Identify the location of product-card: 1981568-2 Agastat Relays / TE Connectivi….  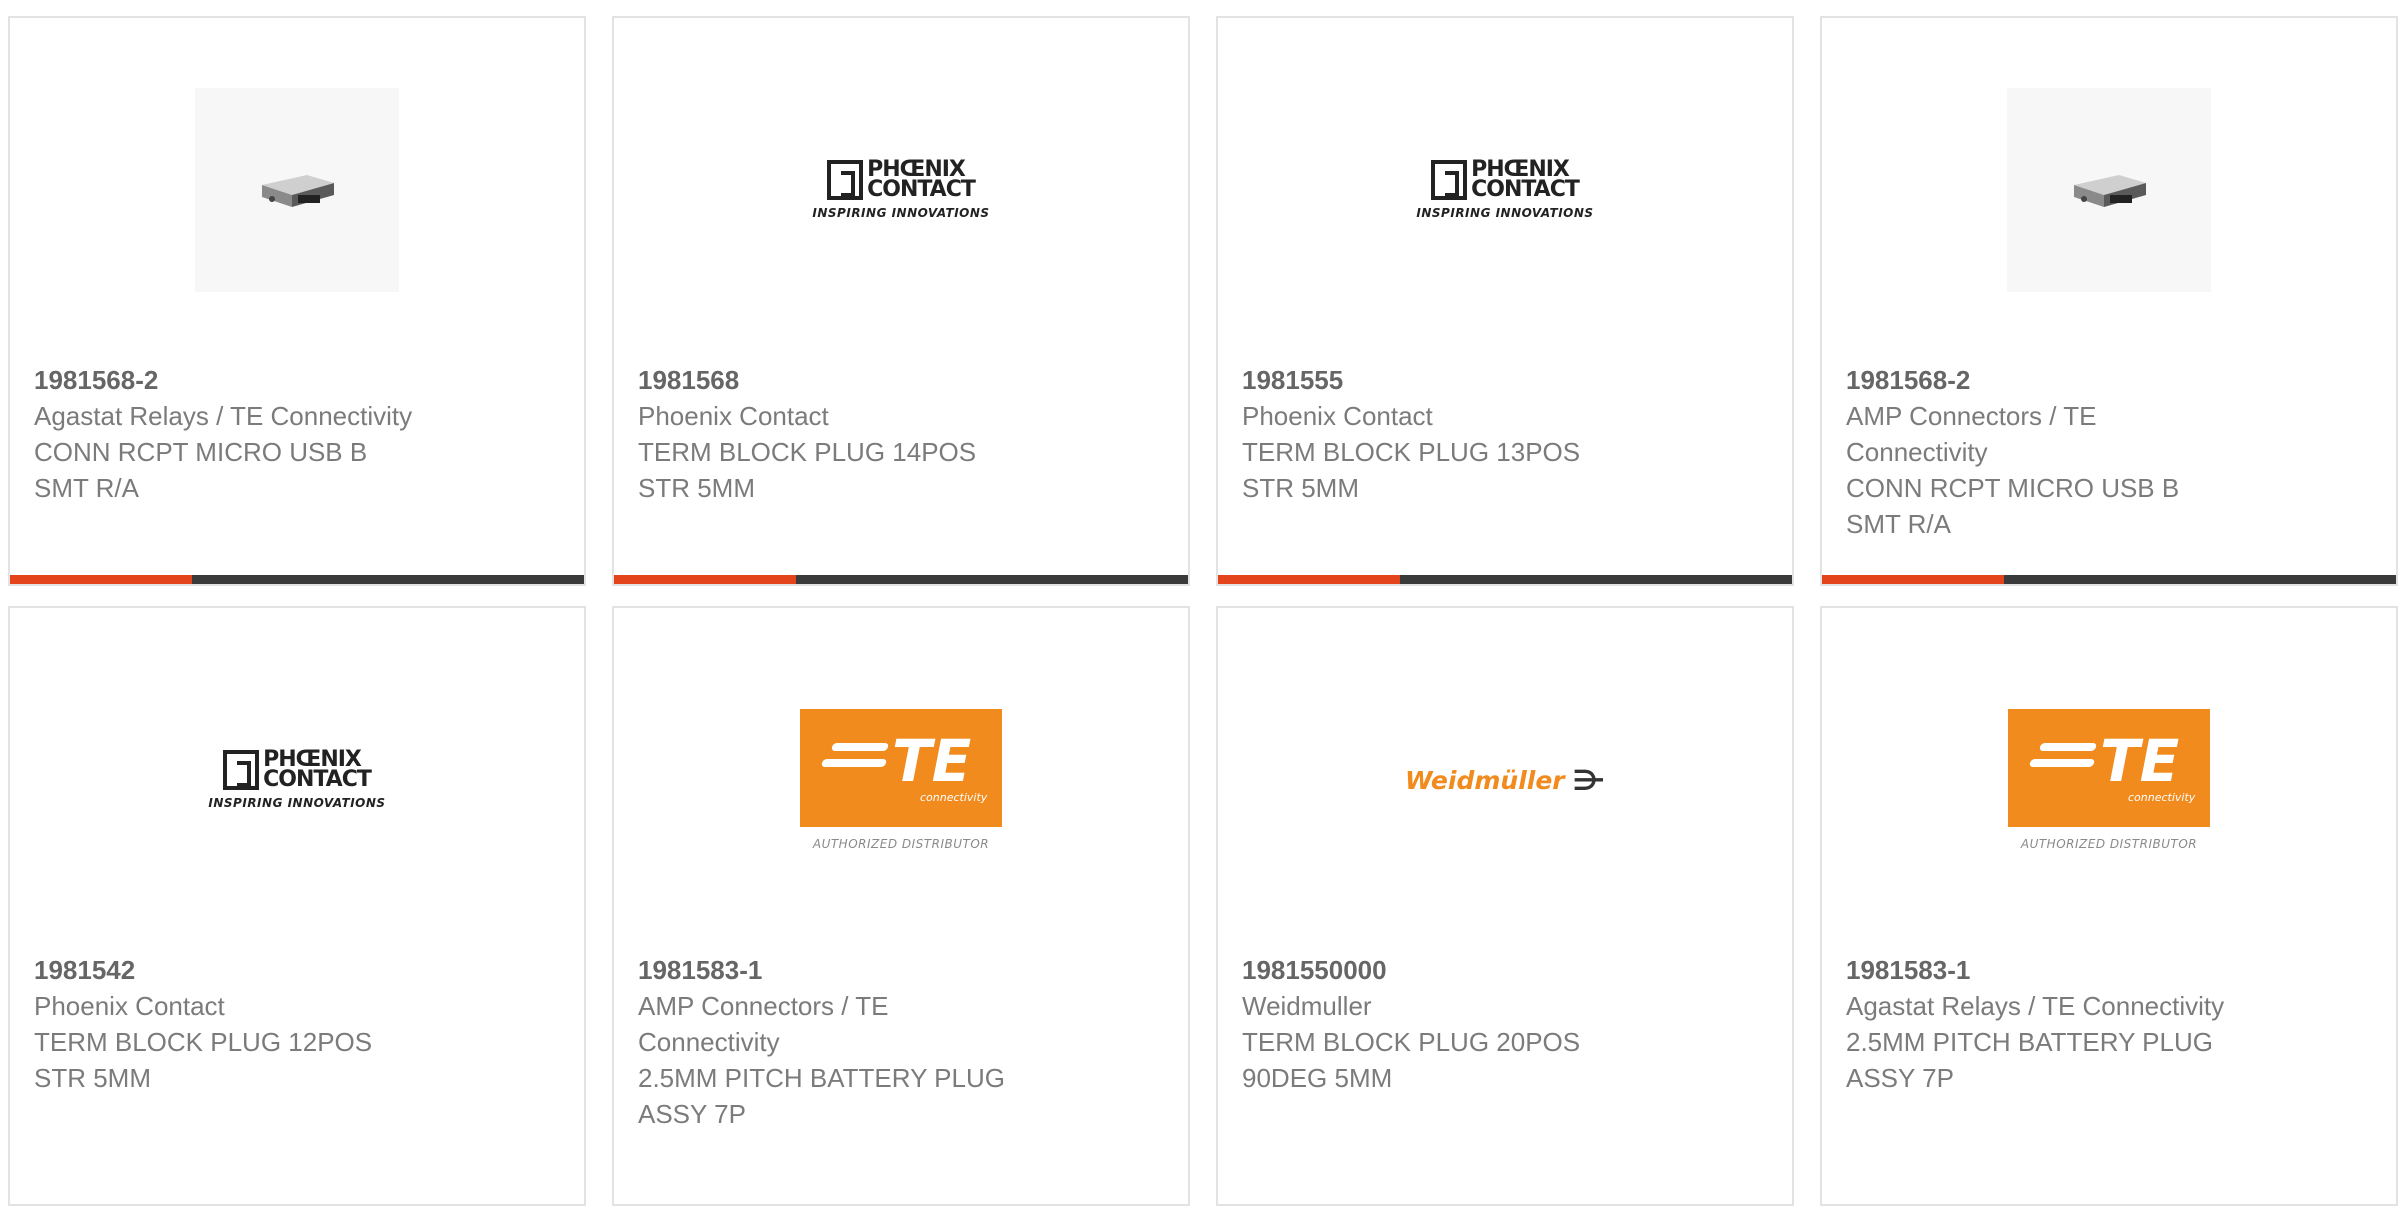
(297, 301).